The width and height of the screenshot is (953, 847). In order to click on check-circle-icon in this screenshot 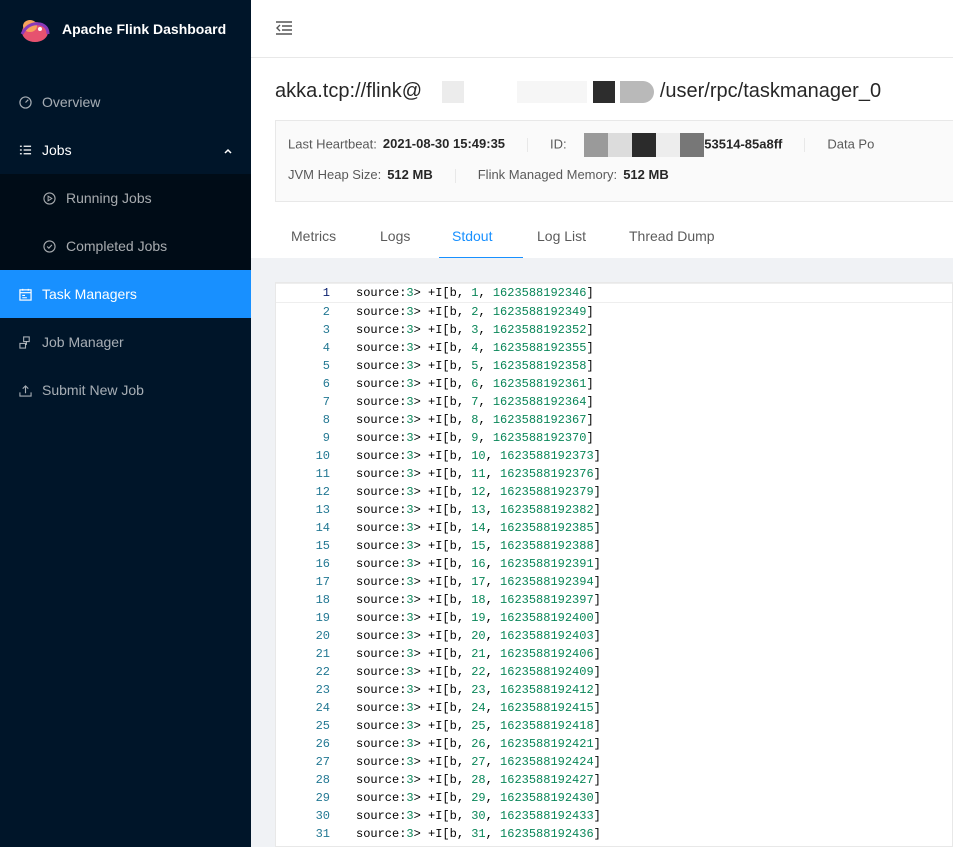, I will do `click(49, 246)`.